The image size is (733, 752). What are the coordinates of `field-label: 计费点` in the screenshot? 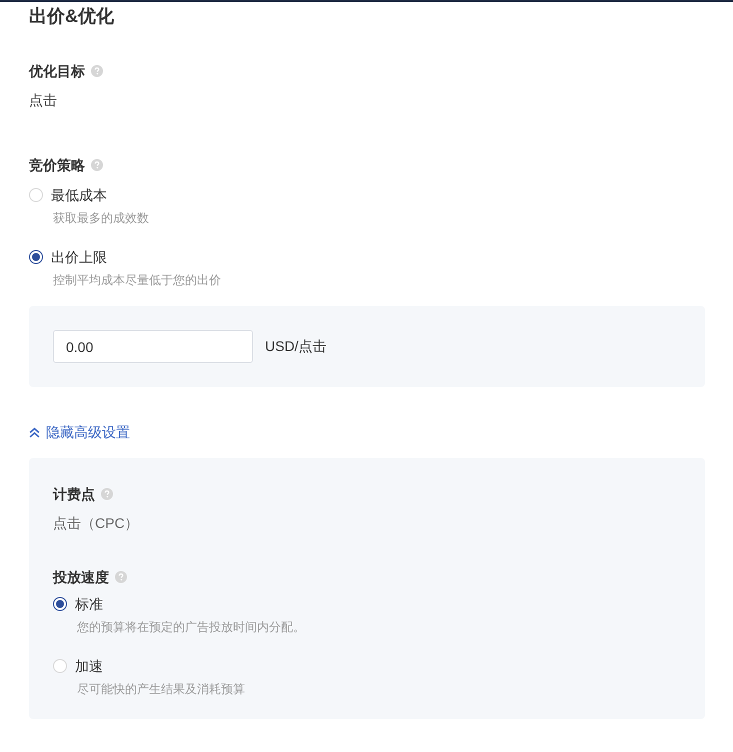 It's located at (74, 494).